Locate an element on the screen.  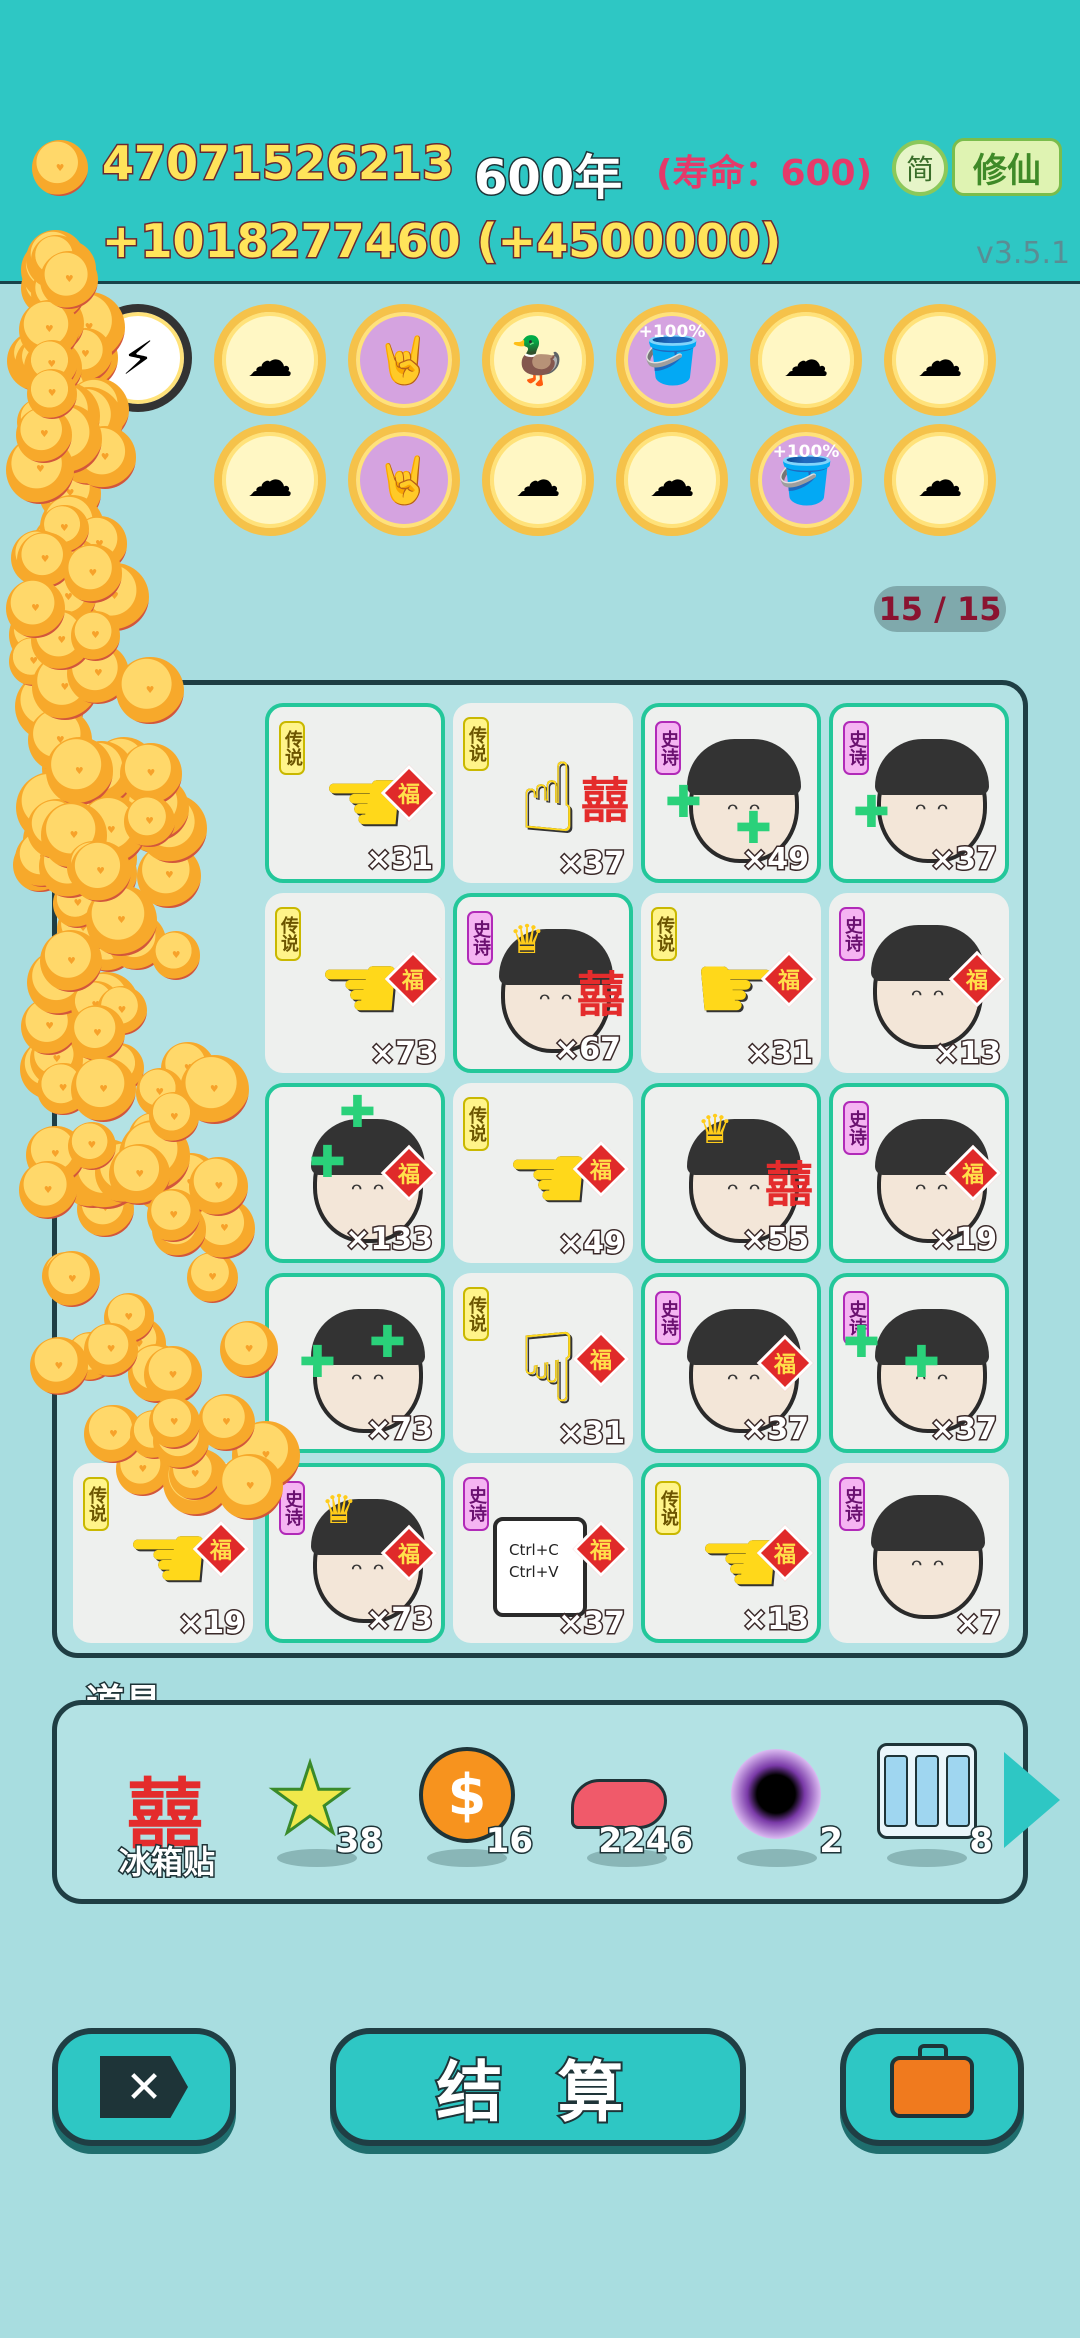
tools-next-arrow-icon is located at coordinates (1032, 1800).